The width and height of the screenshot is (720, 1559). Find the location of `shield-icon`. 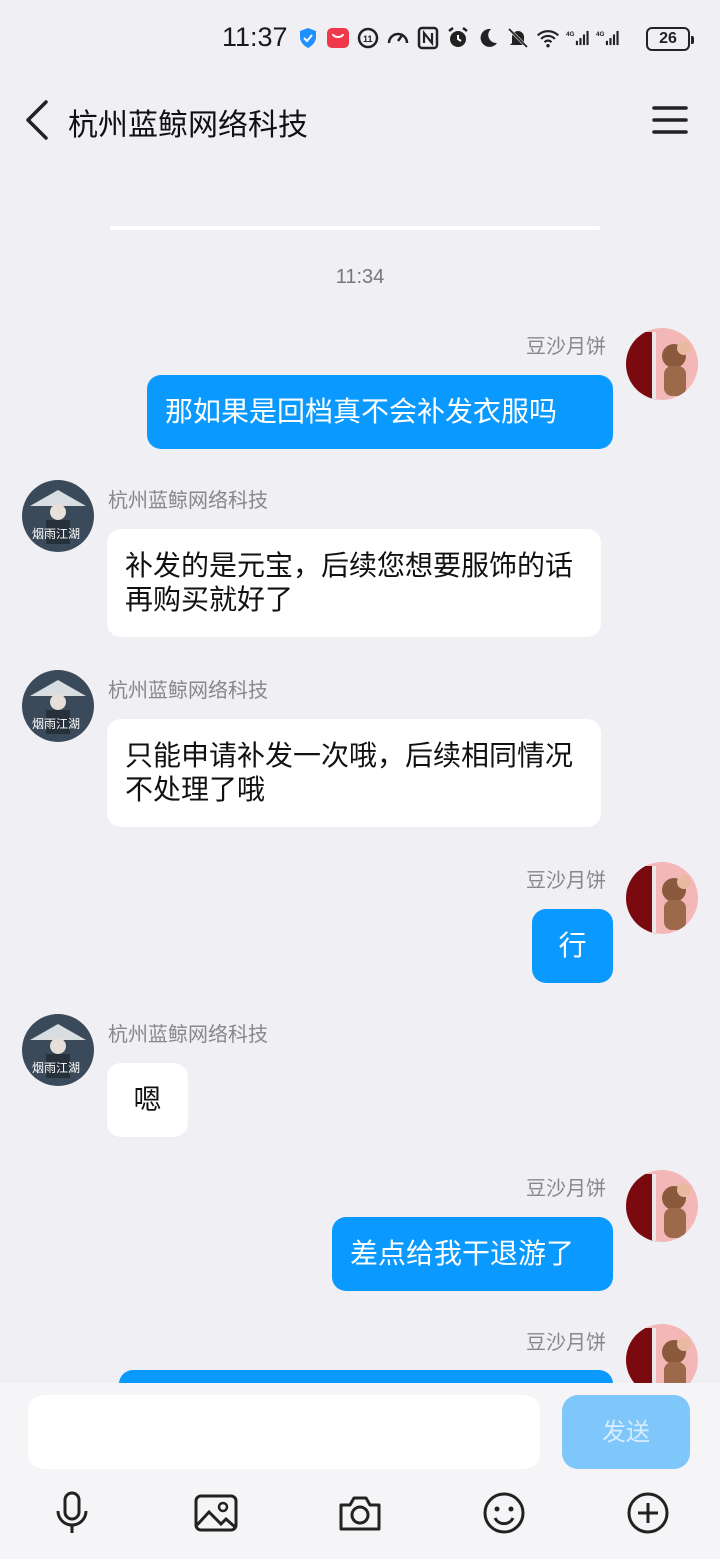

shield-icon is located at coordinates (308, 38).